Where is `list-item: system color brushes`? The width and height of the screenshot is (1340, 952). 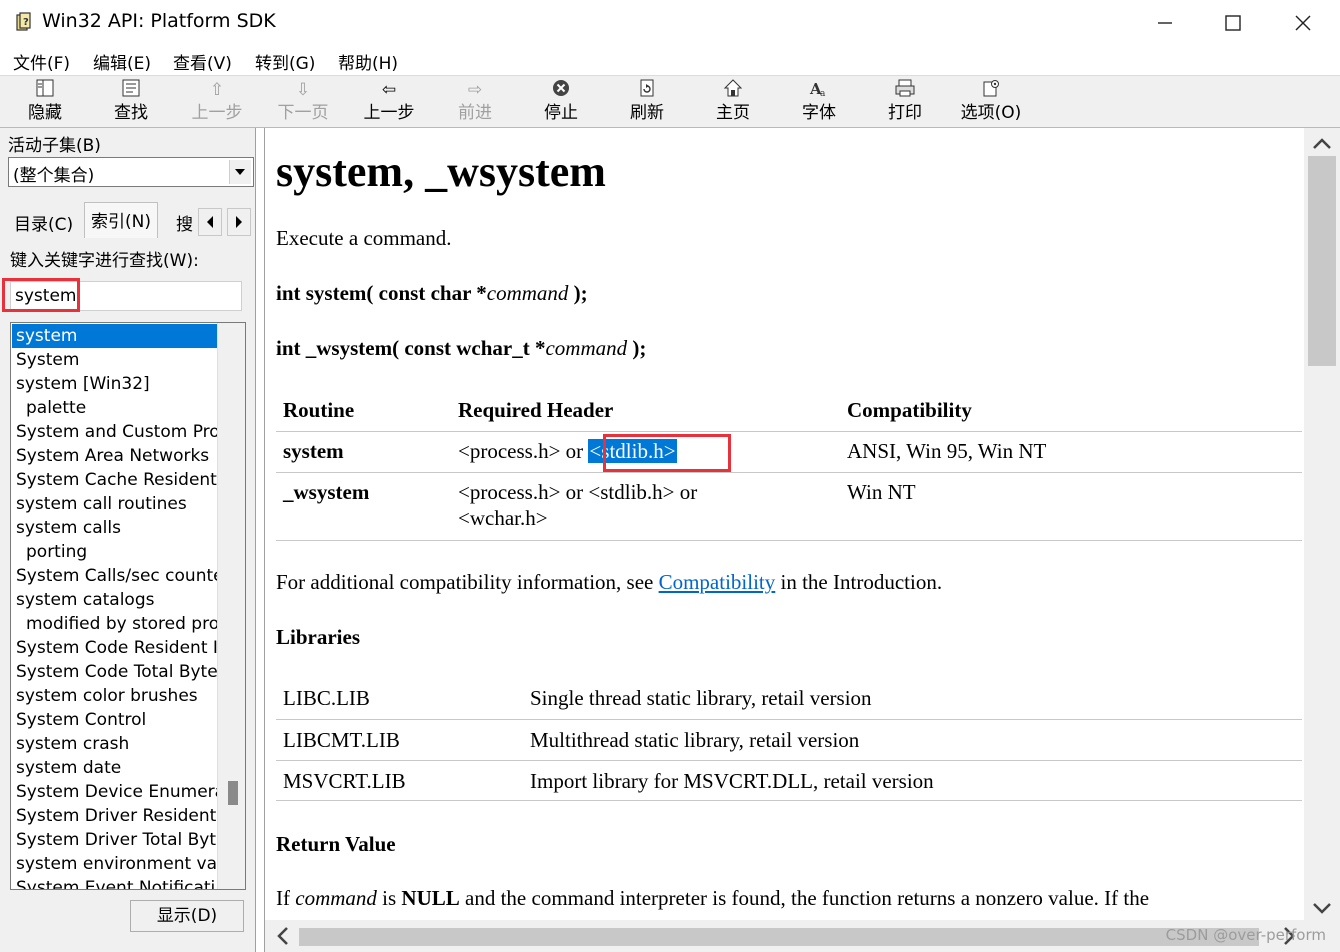
list-item: system color brushes is located at coordinates (115, 696).